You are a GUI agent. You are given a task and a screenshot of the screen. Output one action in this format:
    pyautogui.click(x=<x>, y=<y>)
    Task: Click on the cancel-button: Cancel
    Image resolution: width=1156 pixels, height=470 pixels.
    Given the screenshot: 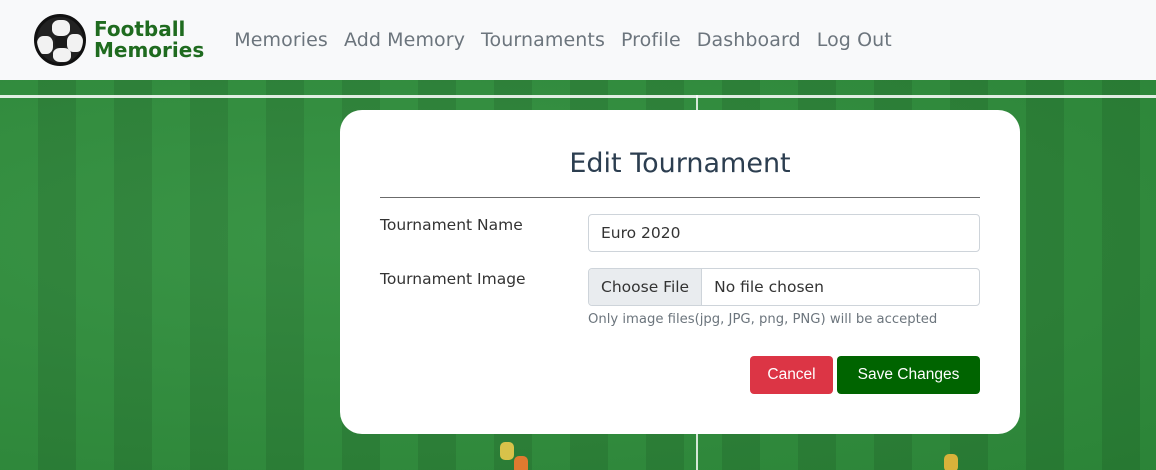 What is the action you would take?
    pyautogui.click(x=791, y=375)
    